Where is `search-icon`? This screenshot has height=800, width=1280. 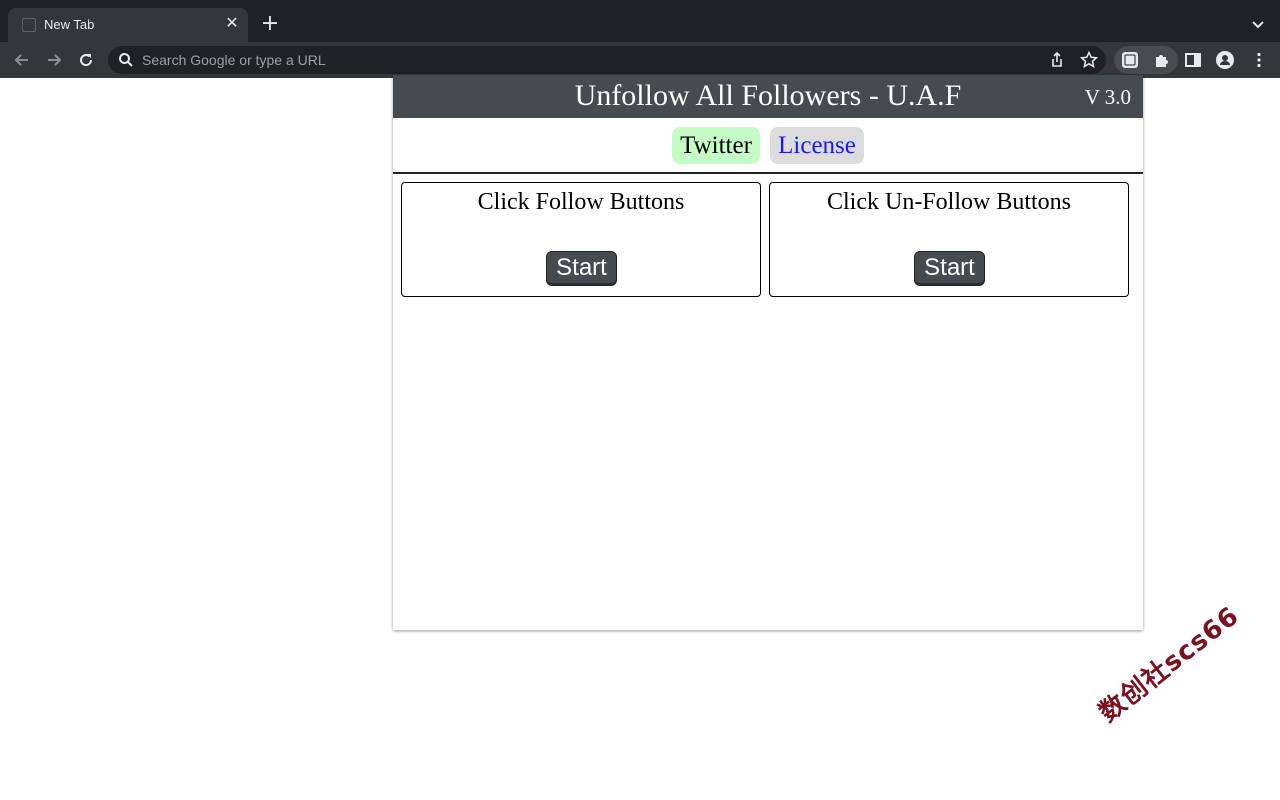
search-icon is located at coordinates (126, 60).